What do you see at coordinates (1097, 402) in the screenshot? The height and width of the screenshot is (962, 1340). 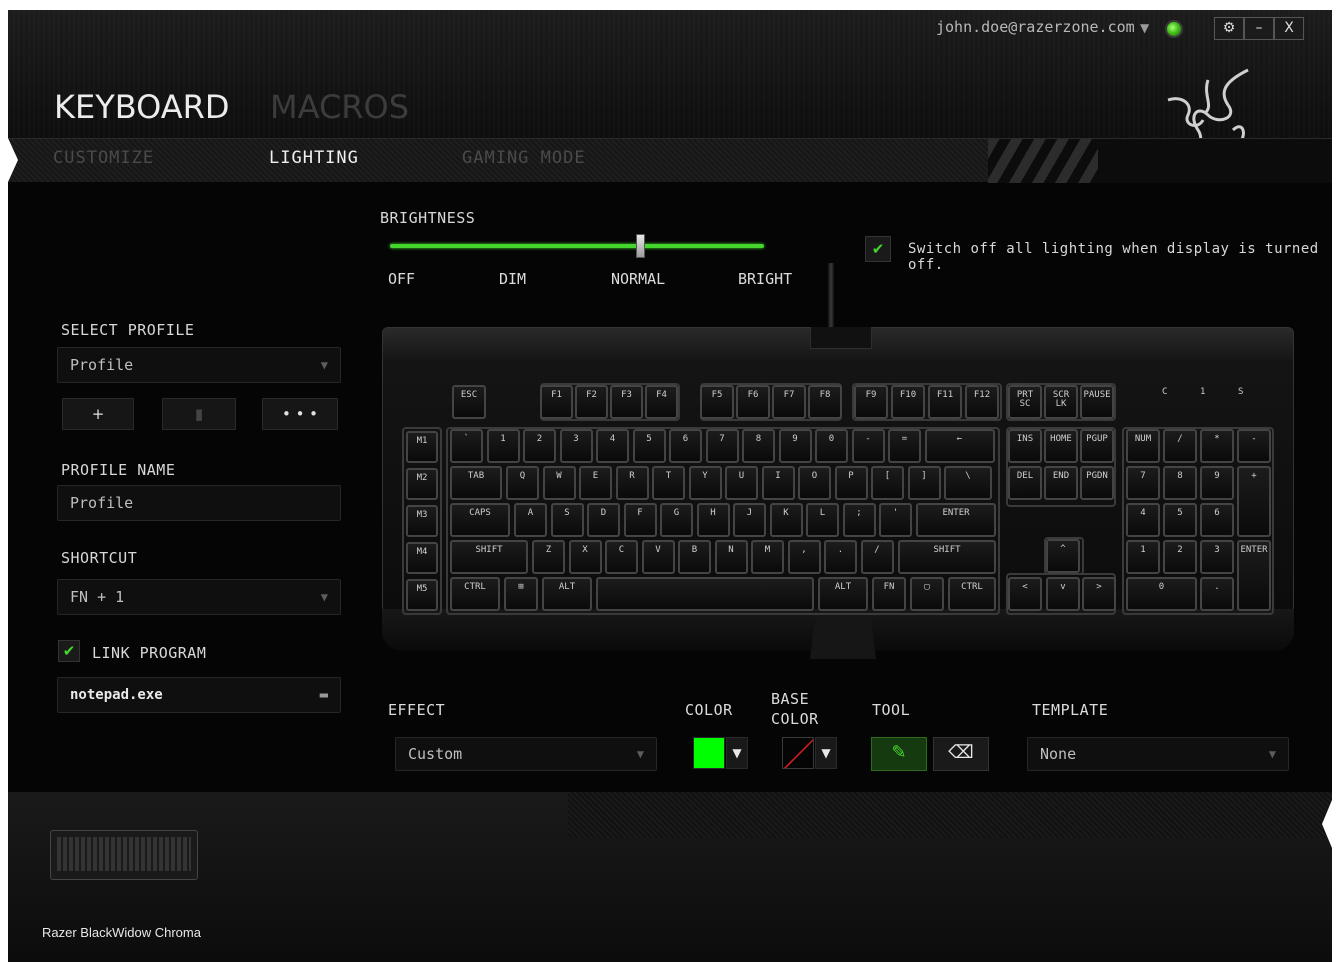 I see `key-sys-3: PAUSE` at bounding box center [1097, 402].